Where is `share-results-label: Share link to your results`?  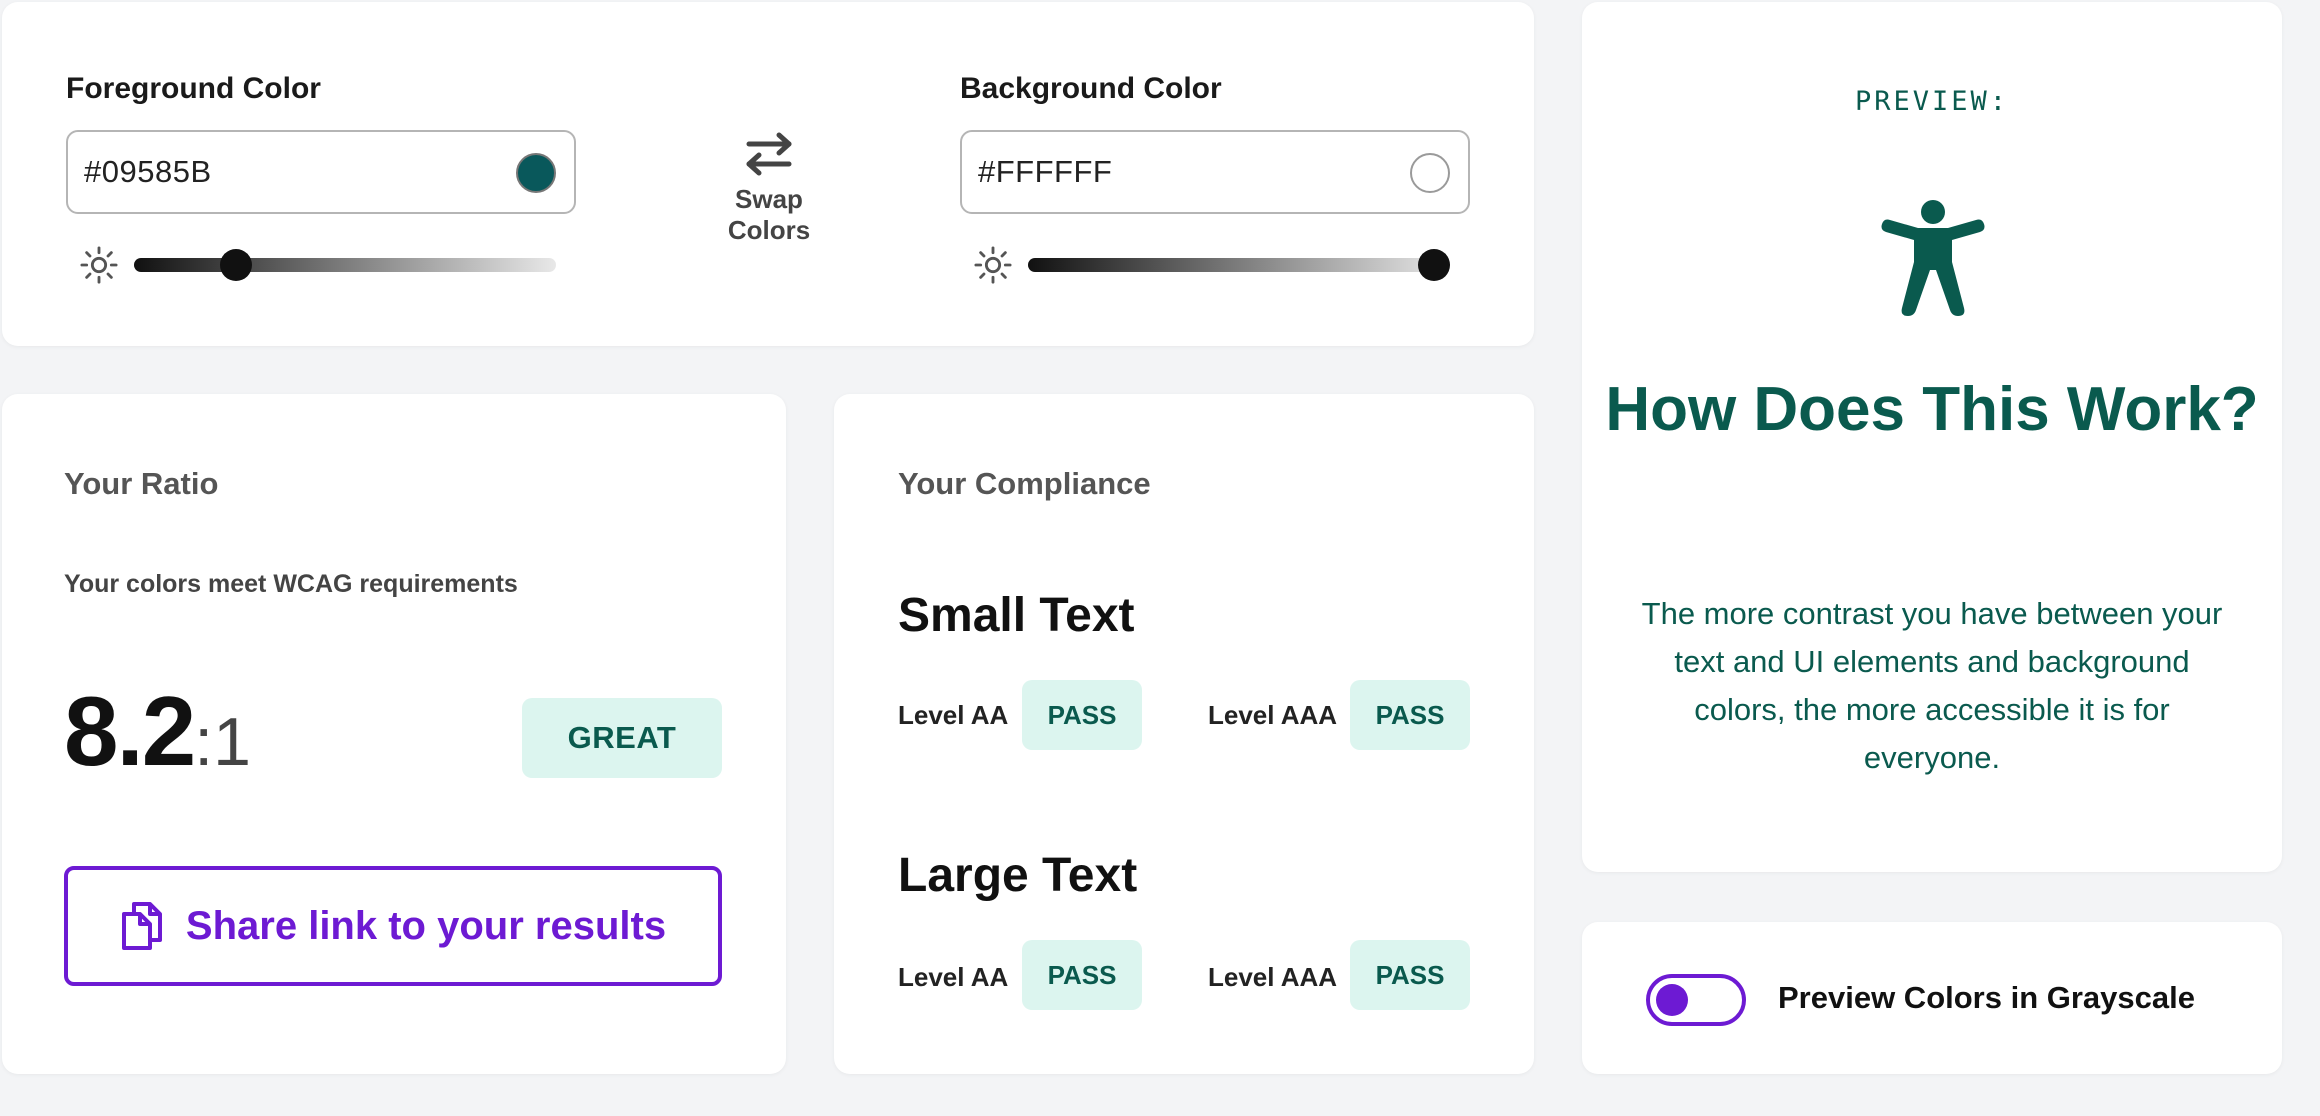
share-results-label: Share link to your results is located at coordinates (426, 925).